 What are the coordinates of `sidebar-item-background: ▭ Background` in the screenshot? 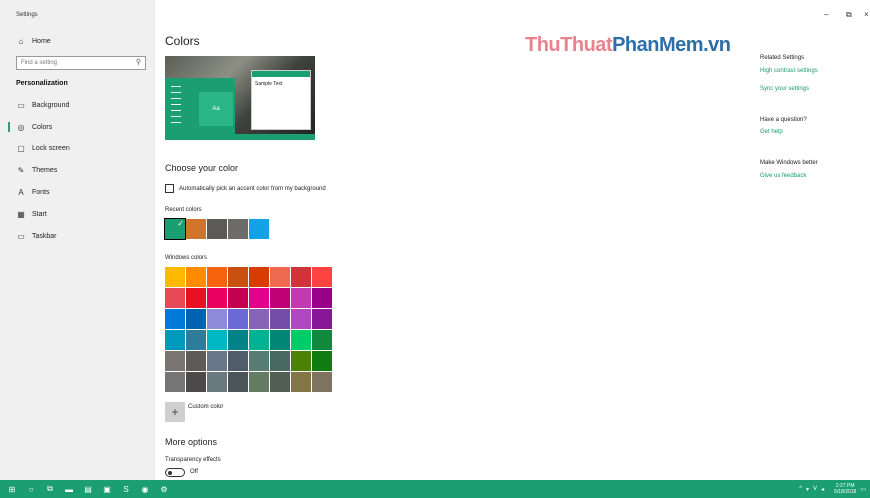 It's located at (77, 105).